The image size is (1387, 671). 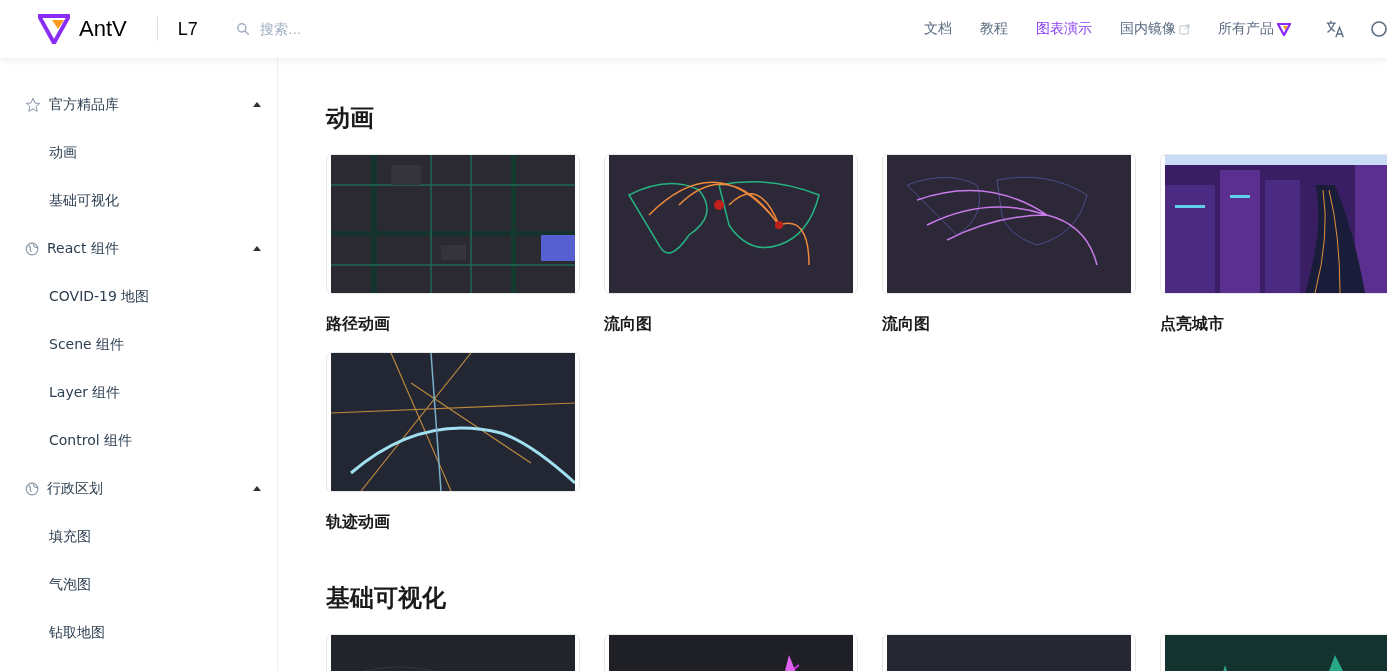 What do you see at coordinates (138, 201) in the screenshot?
I see `sidebar-item: 基础可视化` at bounding box center [138, 201].